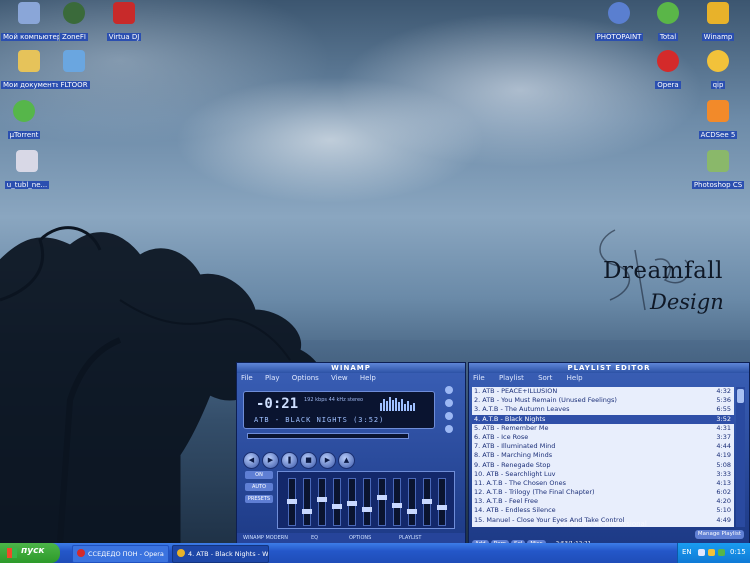  What do you see at coordinates (479, 378) in the screenshot?
I see `playlist-menu-file: File` at bounding box center [479, 378].